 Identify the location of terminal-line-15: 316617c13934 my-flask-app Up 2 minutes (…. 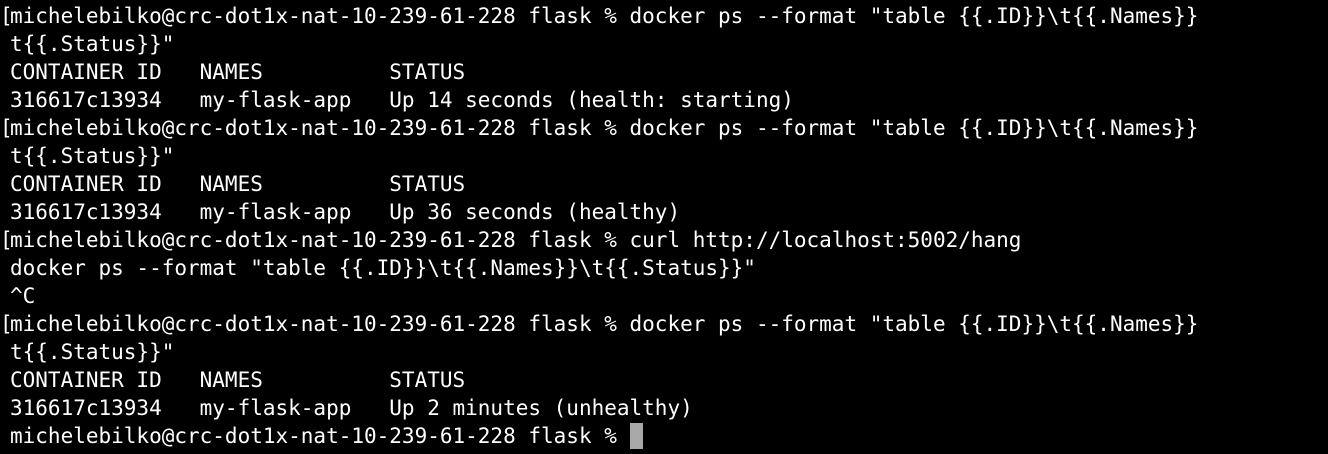
(351, 408).